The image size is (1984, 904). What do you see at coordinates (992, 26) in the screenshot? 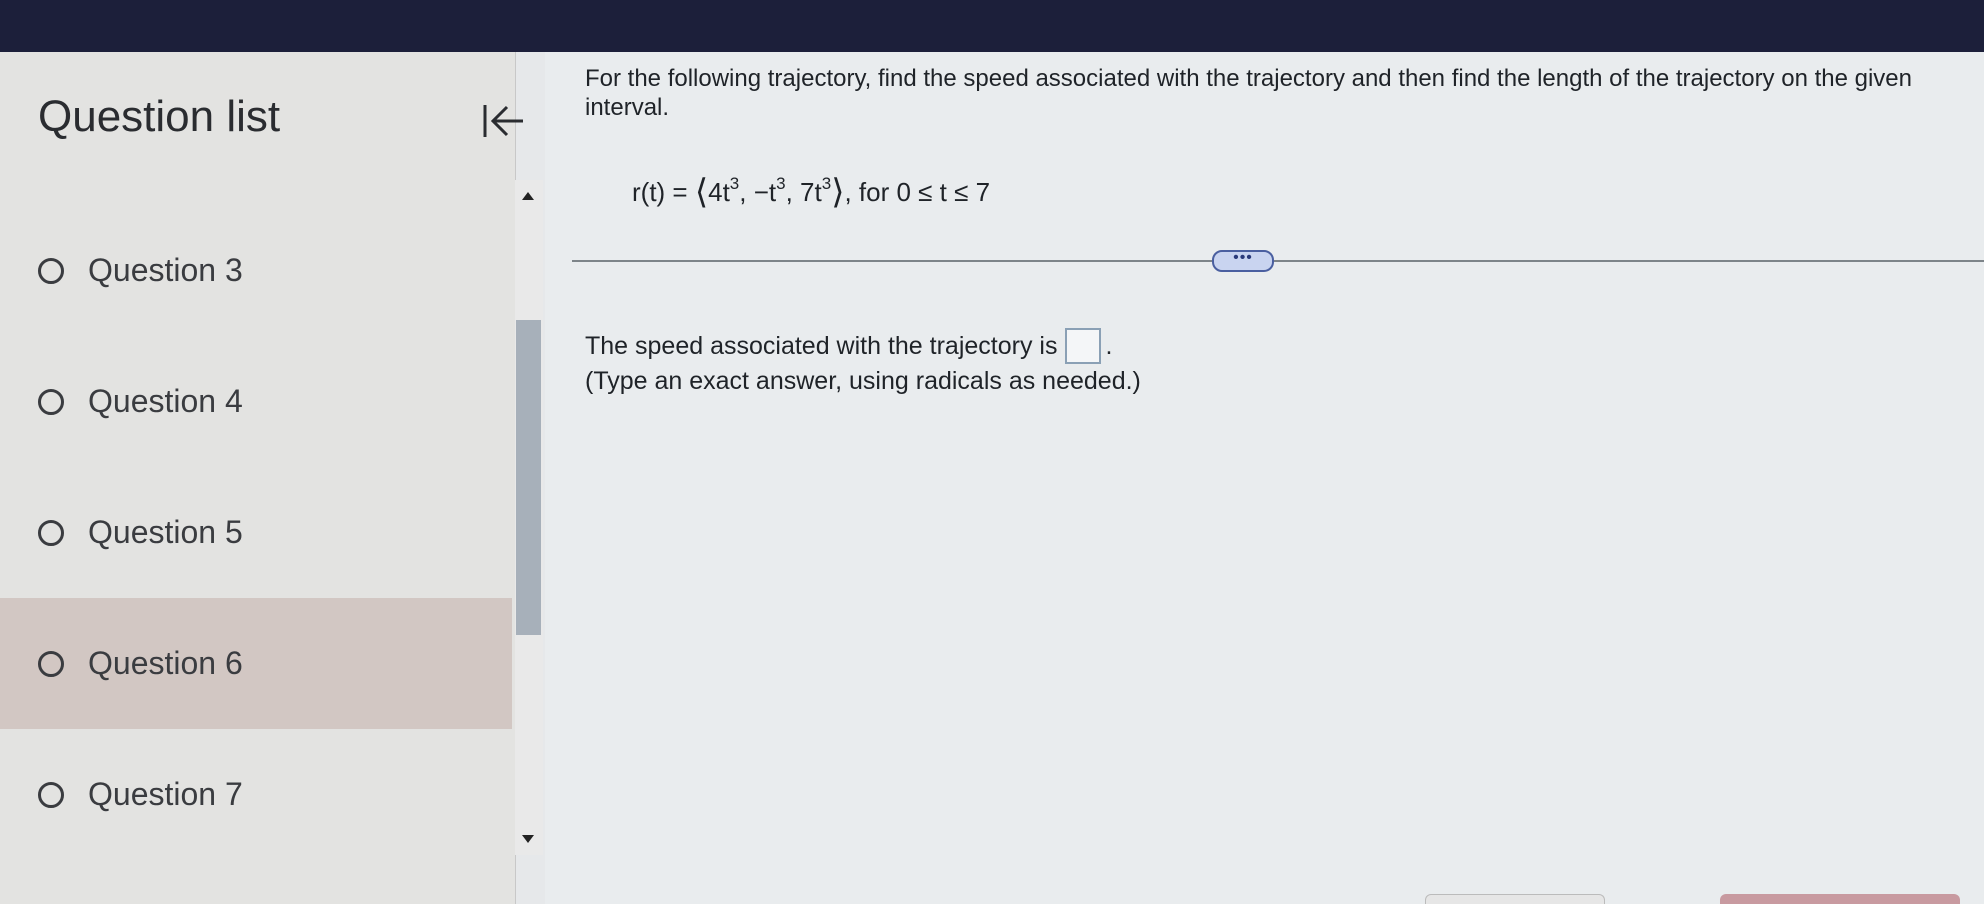
I see `top-bar` at bounding box center [992, 26].